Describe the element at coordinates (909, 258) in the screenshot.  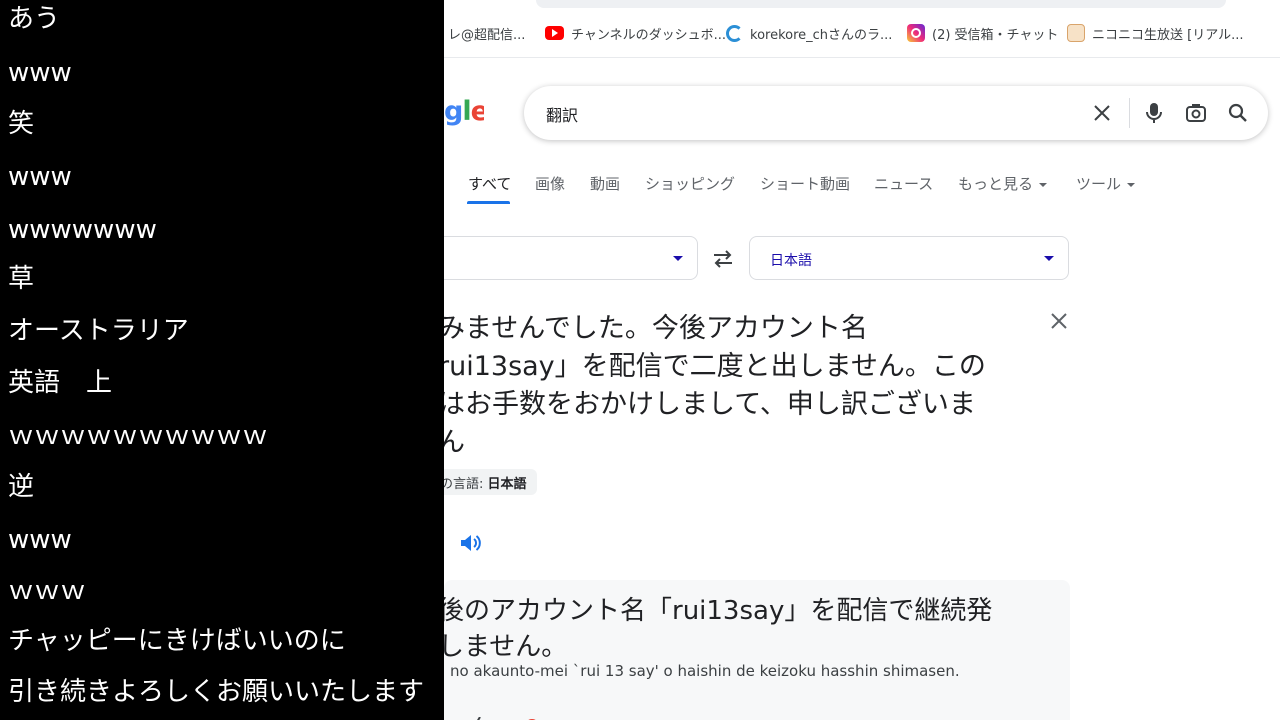
I see `target-language-select: 日本語` at that location.